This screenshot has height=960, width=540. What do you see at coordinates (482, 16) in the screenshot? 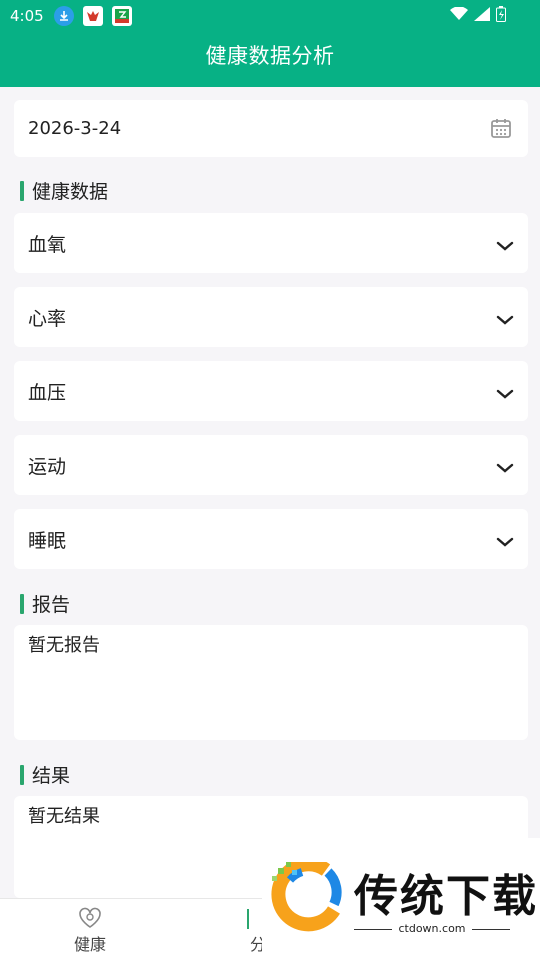
I see `signal-icon` at bounding box center [482, 16].